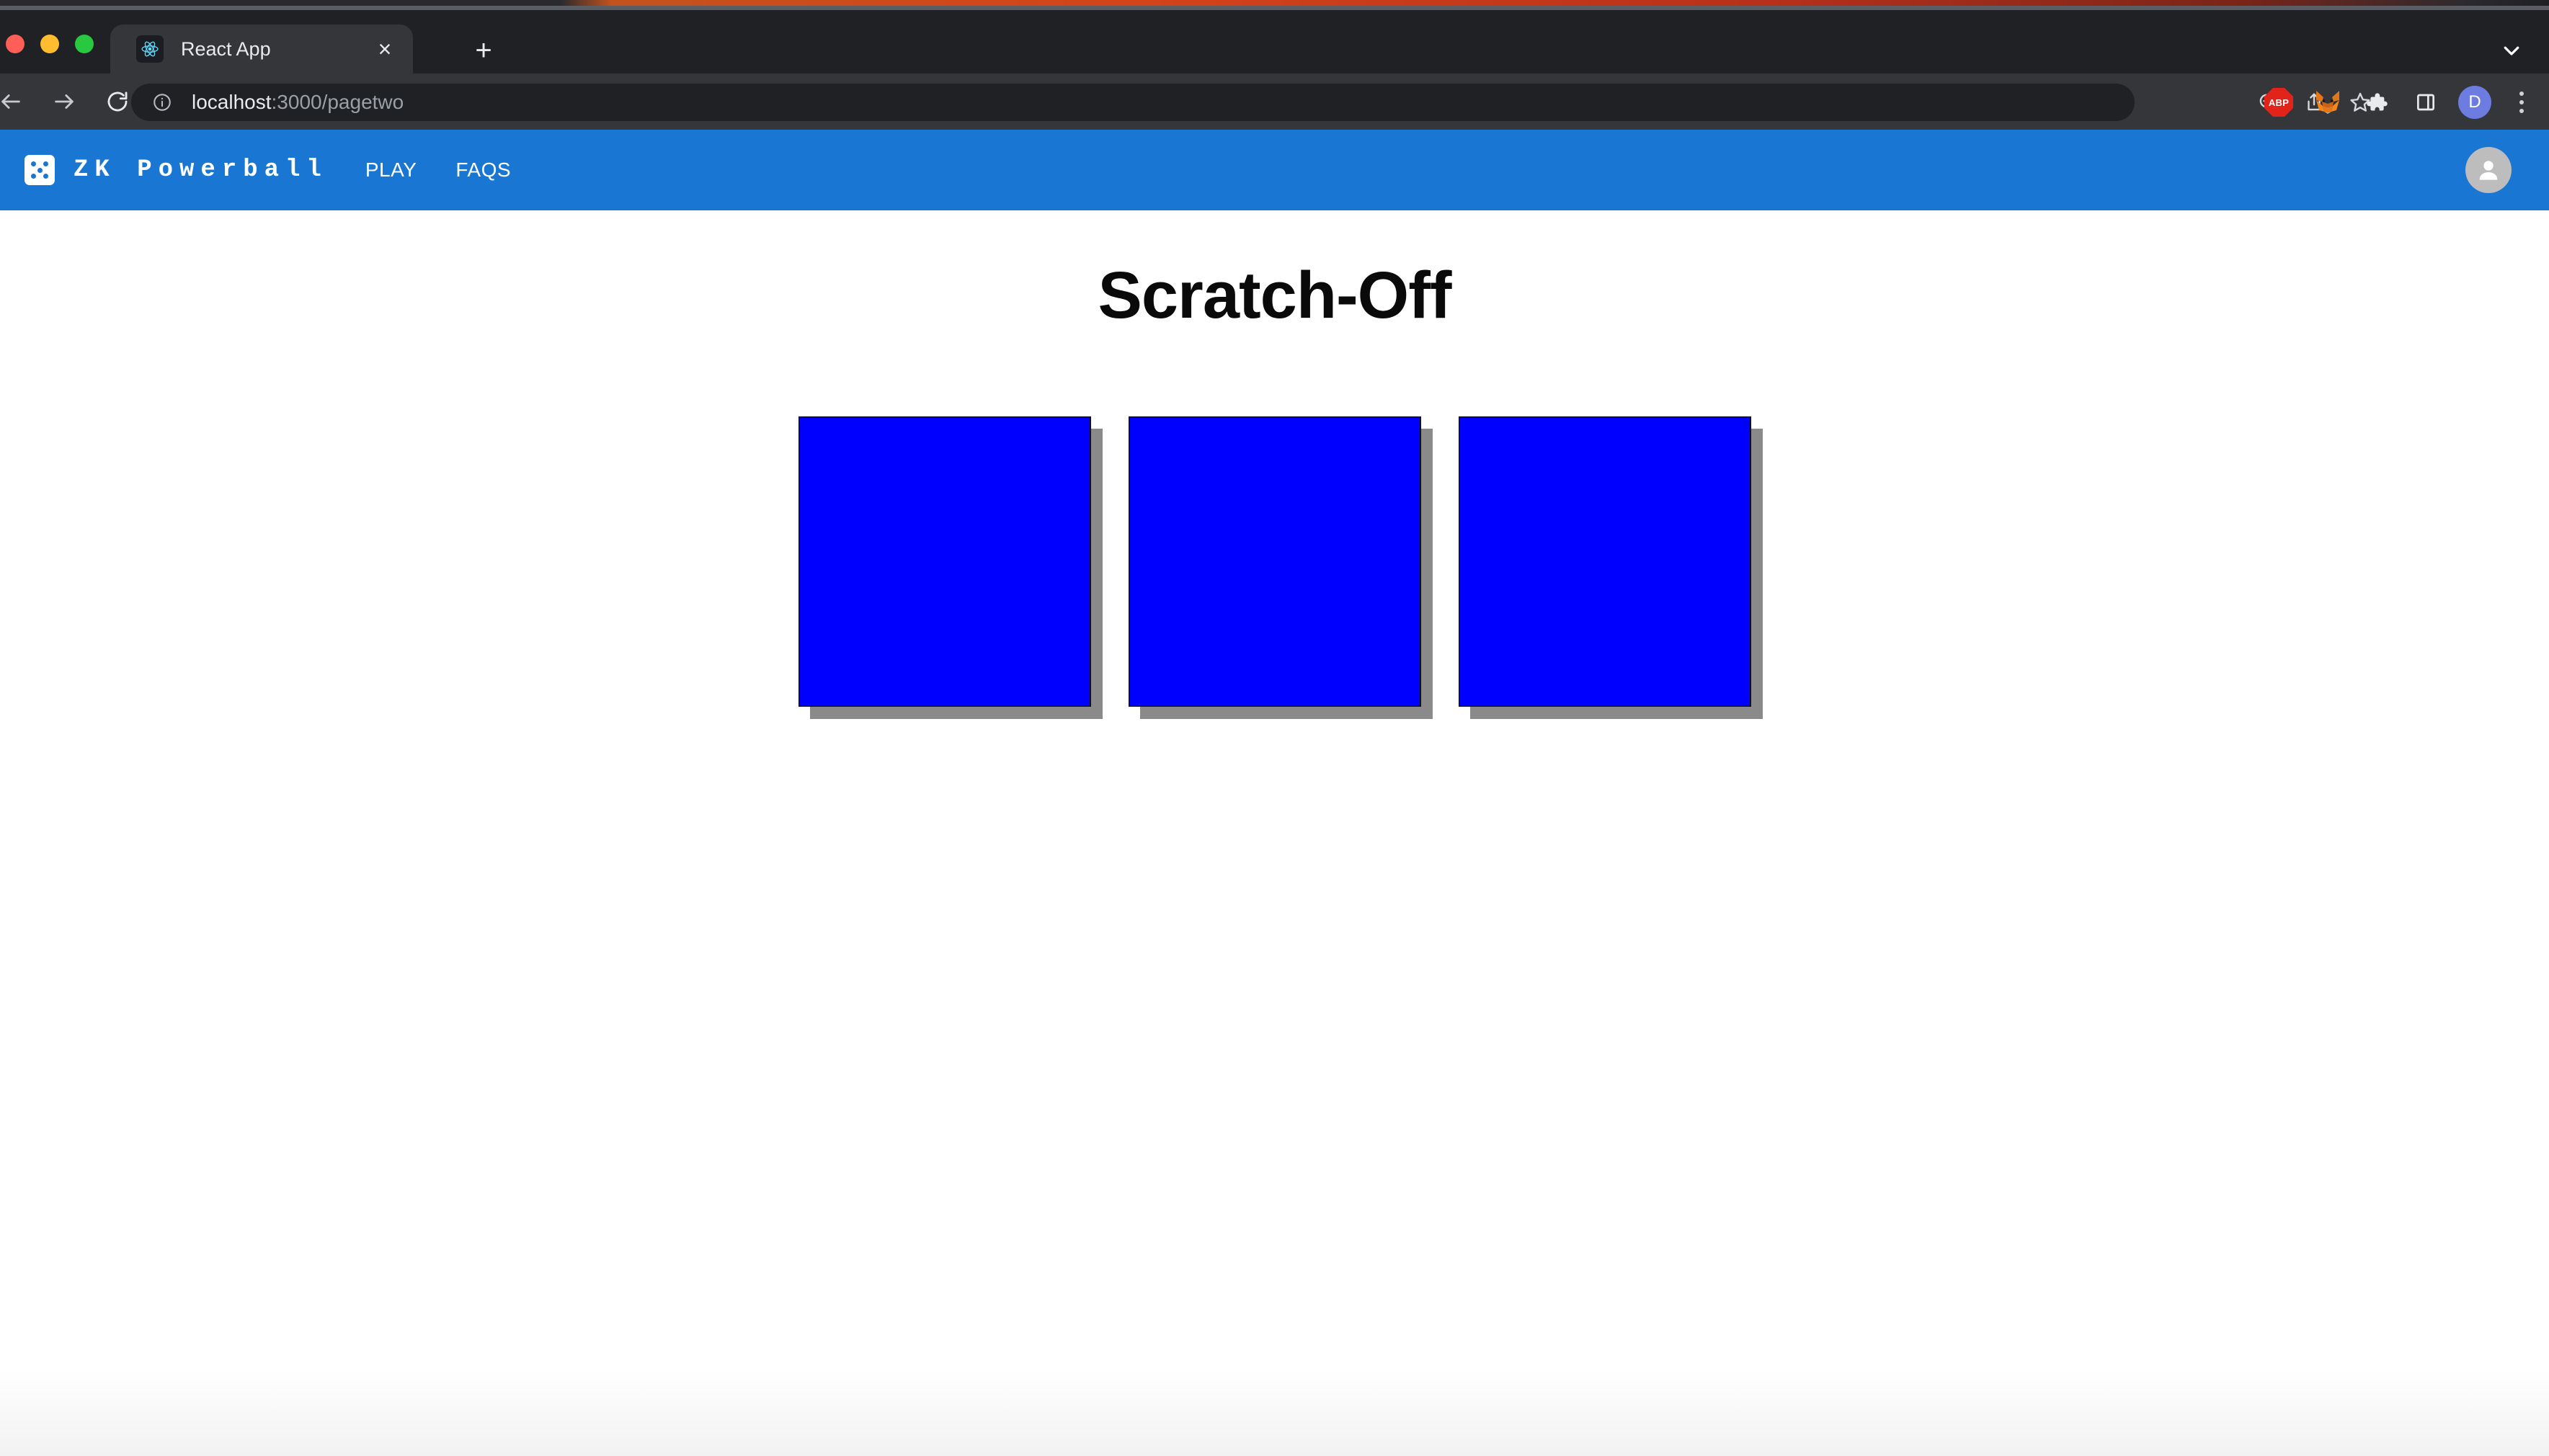 This screenshot has width=2549, height=1456. What do you see at coordinates (2399, 102) in the screenshot?
I see `extension-icons: ABP D` at bounding box center [2399, 102].